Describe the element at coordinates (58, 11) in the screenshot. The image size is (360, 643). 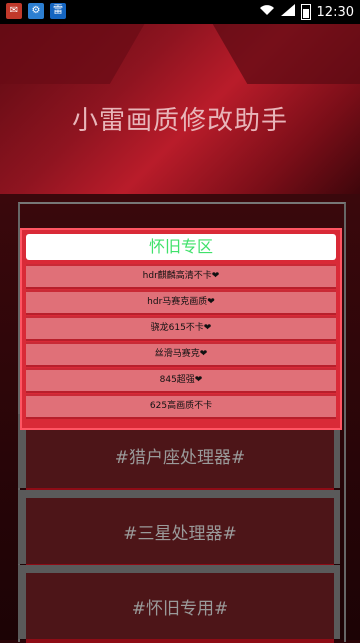
I see `app-notification-icon: 雷` at that location.